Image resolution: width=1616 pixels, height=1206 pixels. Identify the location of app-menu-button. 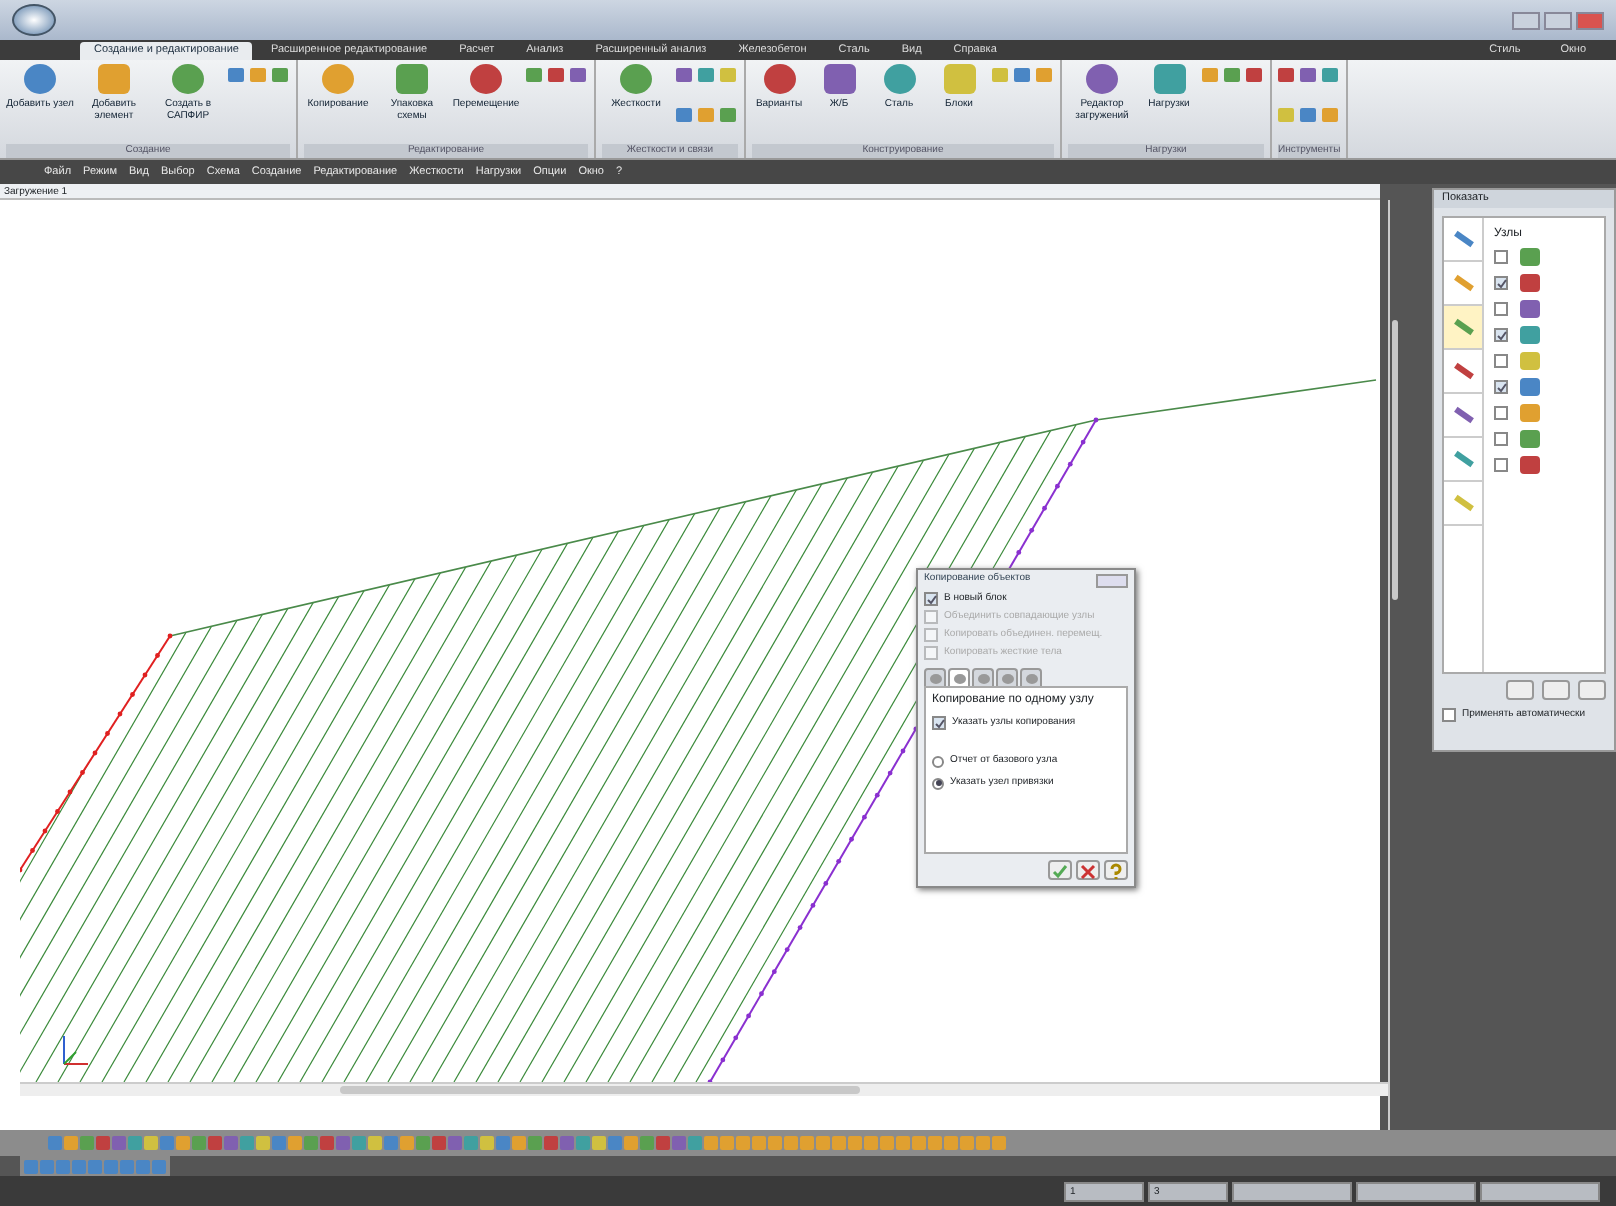
(34, 20).